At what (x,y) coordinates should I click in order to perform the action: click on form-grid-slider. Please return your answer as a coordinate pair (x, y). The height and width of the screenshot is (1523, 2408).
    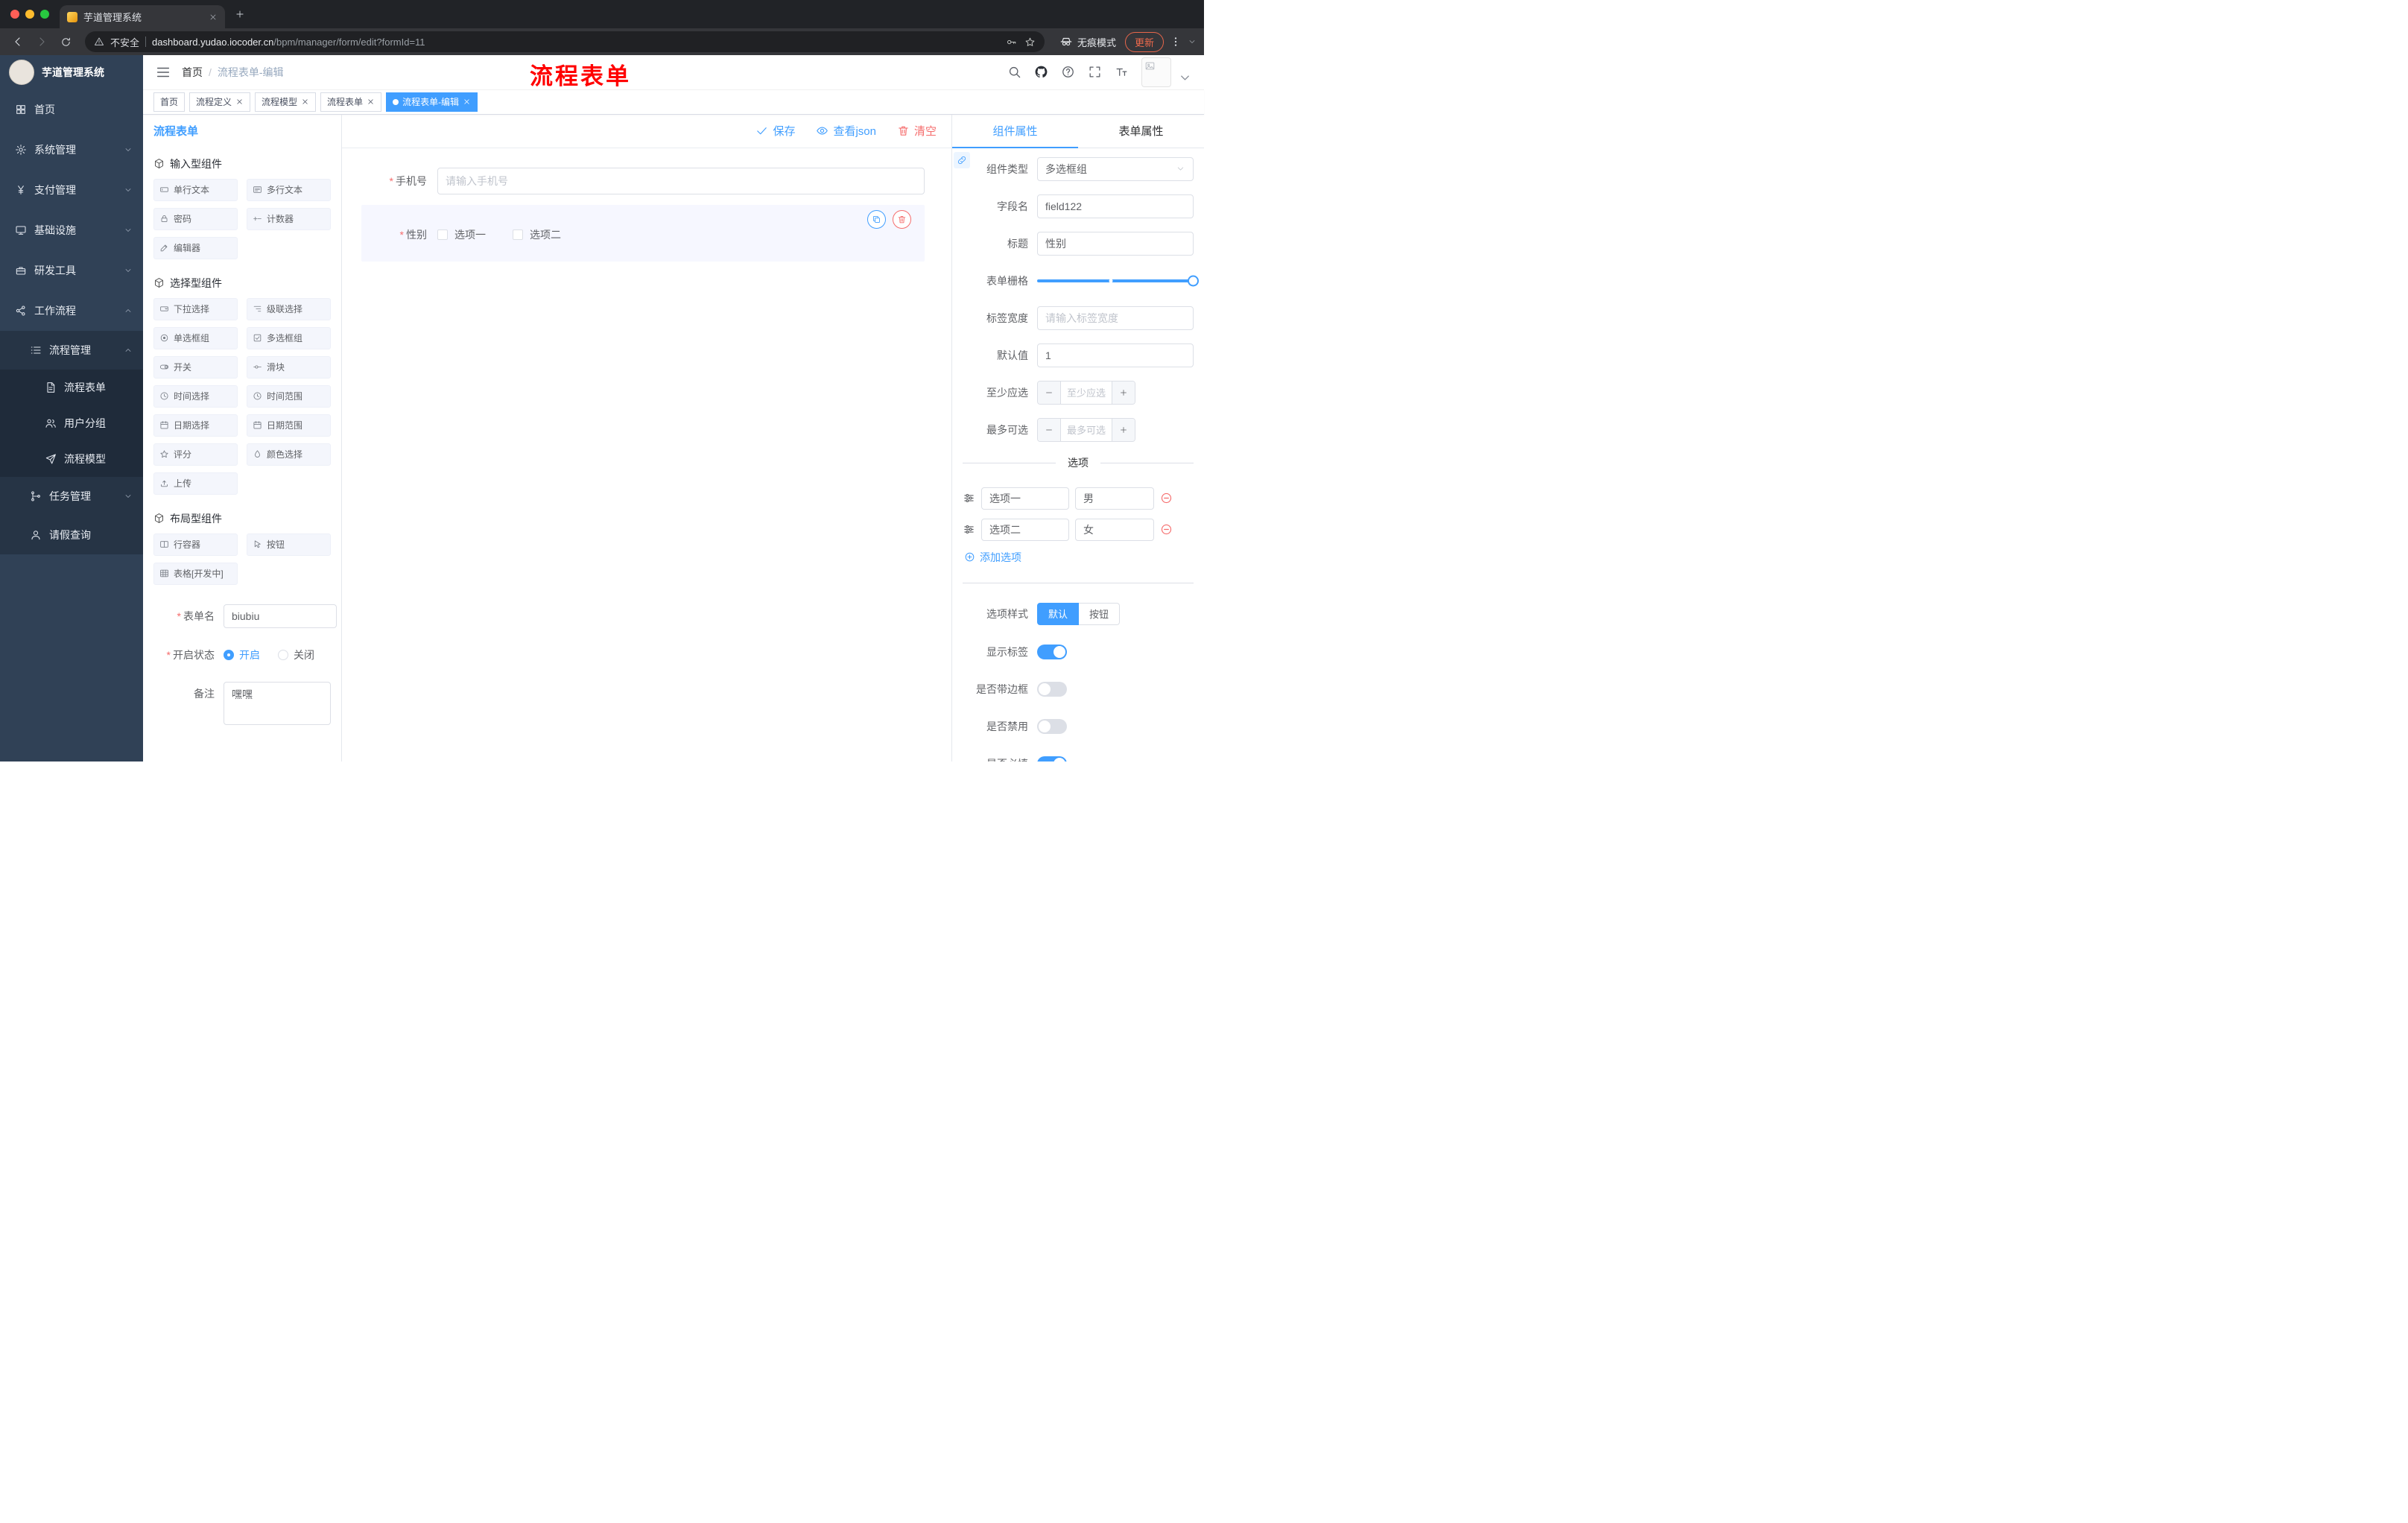
    Looking at the image, I should click on (1118, 281).